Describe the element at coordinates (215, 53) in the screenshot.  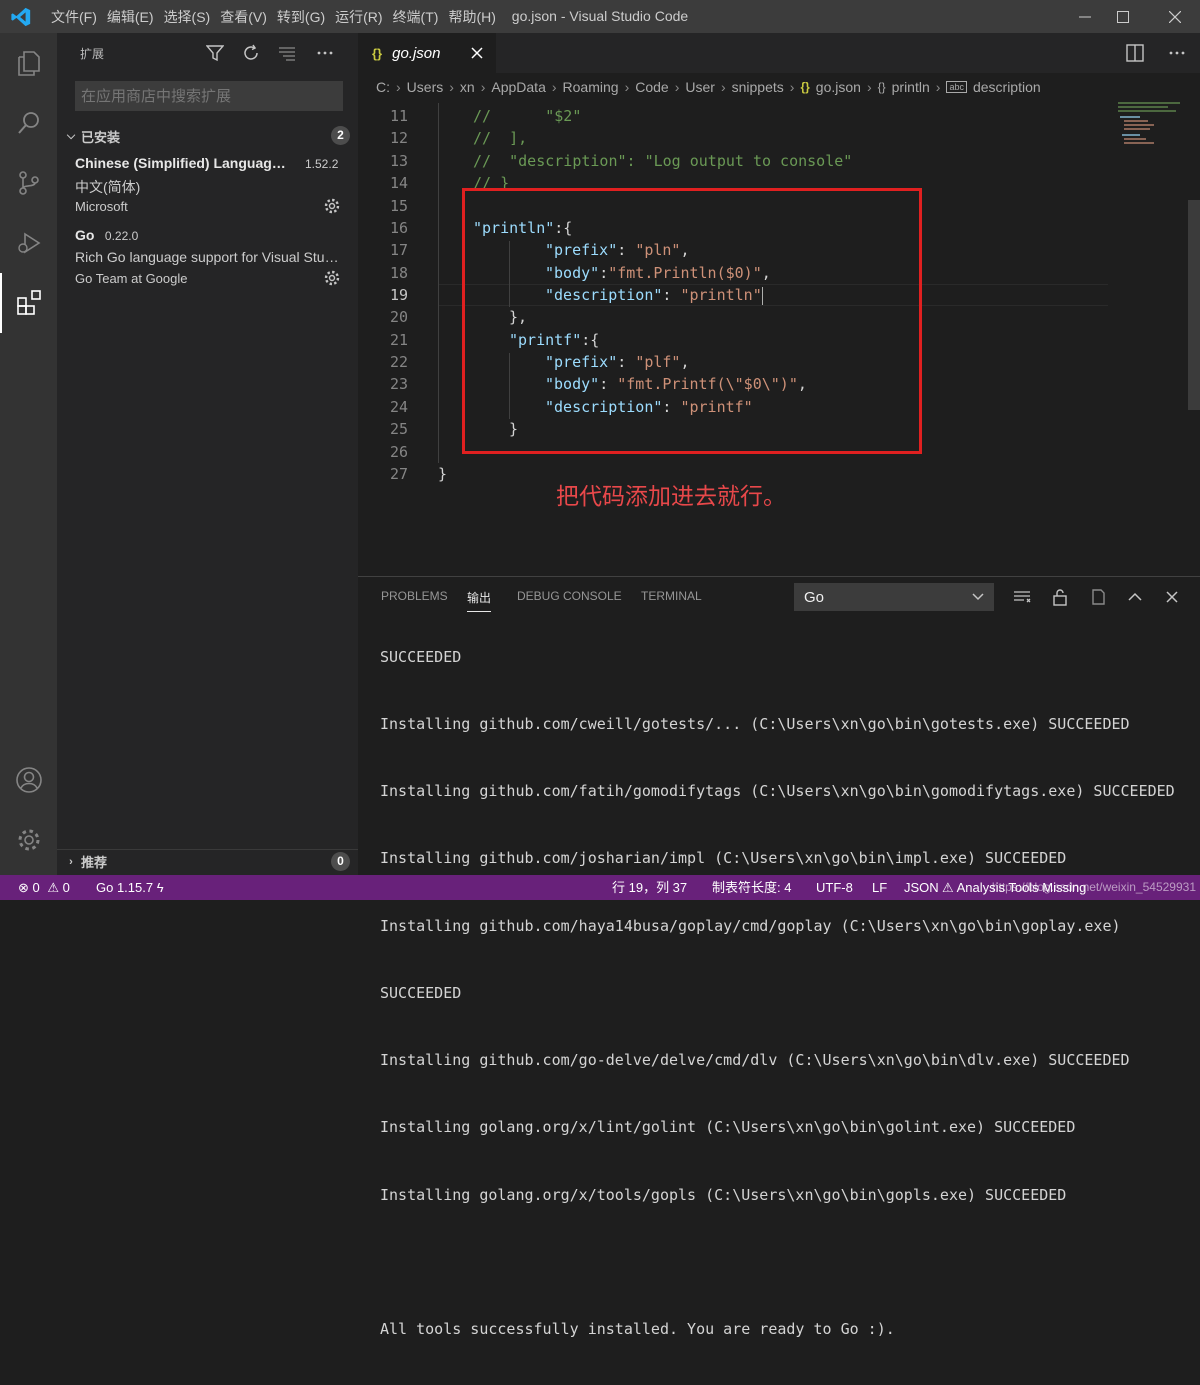
I see `filter-button` at that location.